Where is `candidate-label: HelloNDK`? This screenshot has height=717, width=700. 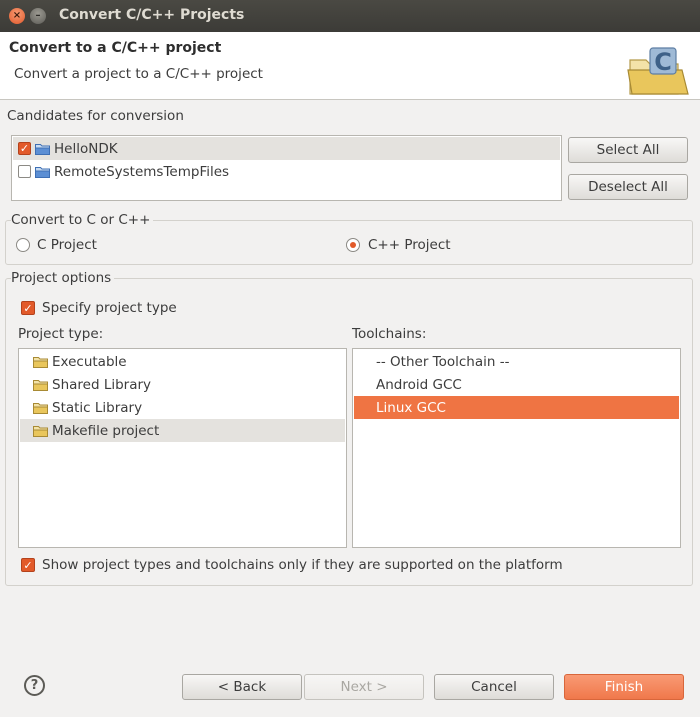
candidate-label: HelloNDK is located at coordinates (86, 148).